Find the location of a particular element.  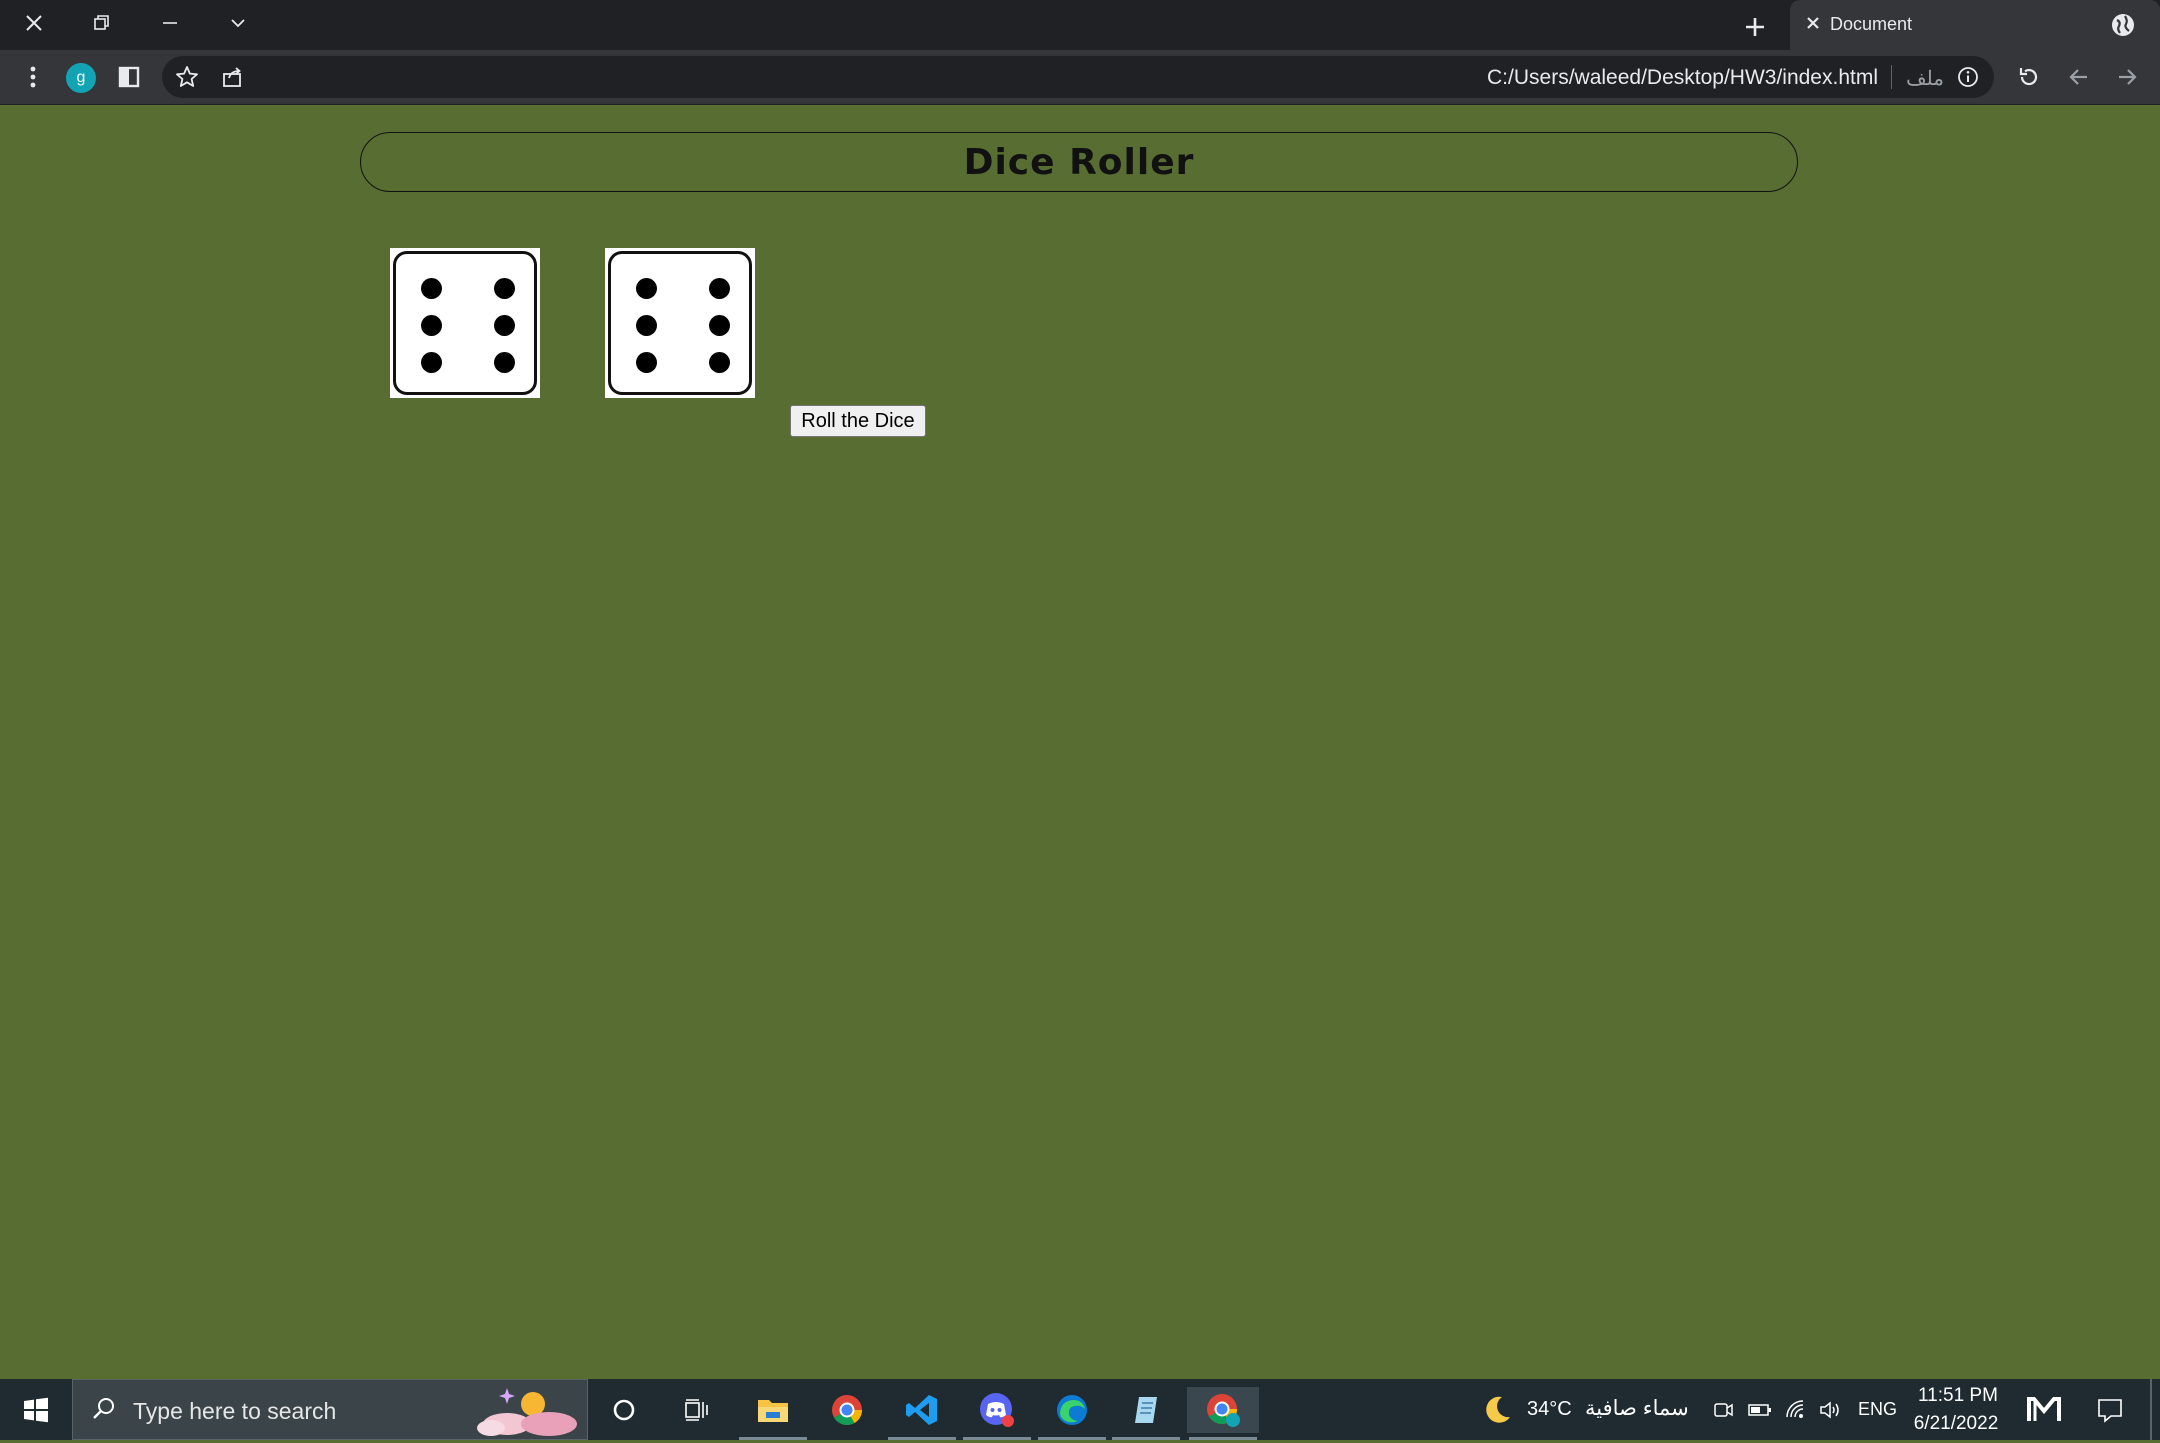

moon-icon is located at coordinates (1497, 1412).